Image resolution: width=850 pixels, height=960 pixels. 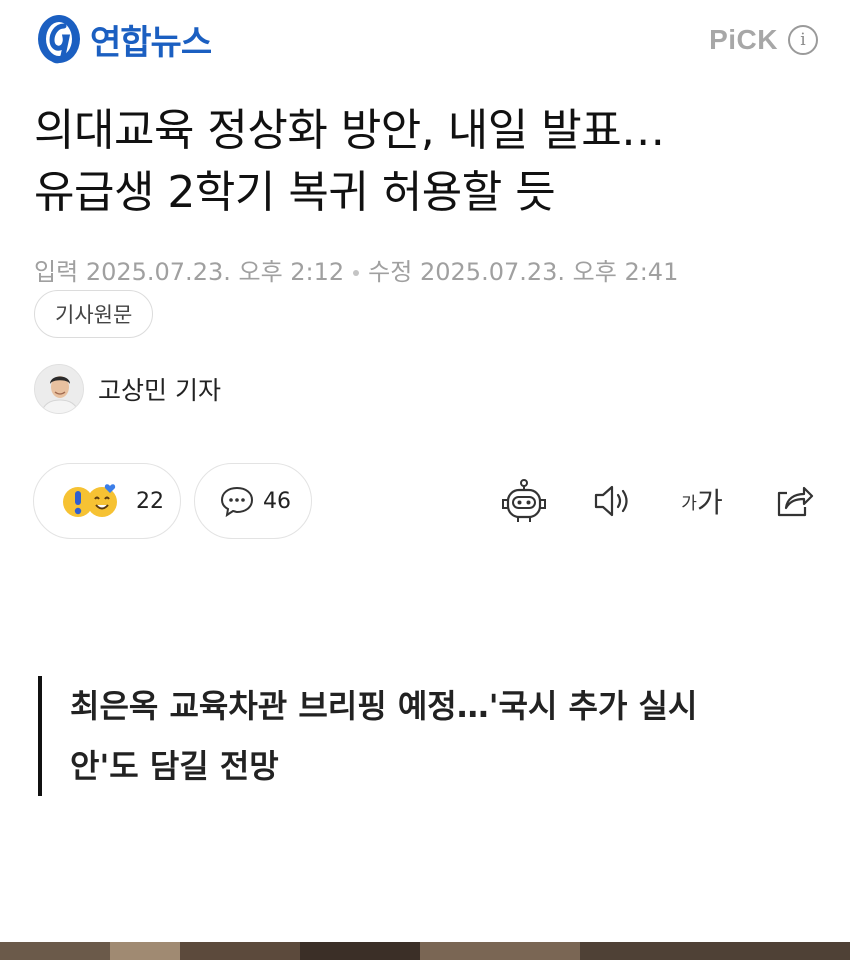 What do you see at coordinates (174, 766) in the screenshot?
I see `subhead-line-2: 안'도 담길 전망` at bounding box center [174, 766].